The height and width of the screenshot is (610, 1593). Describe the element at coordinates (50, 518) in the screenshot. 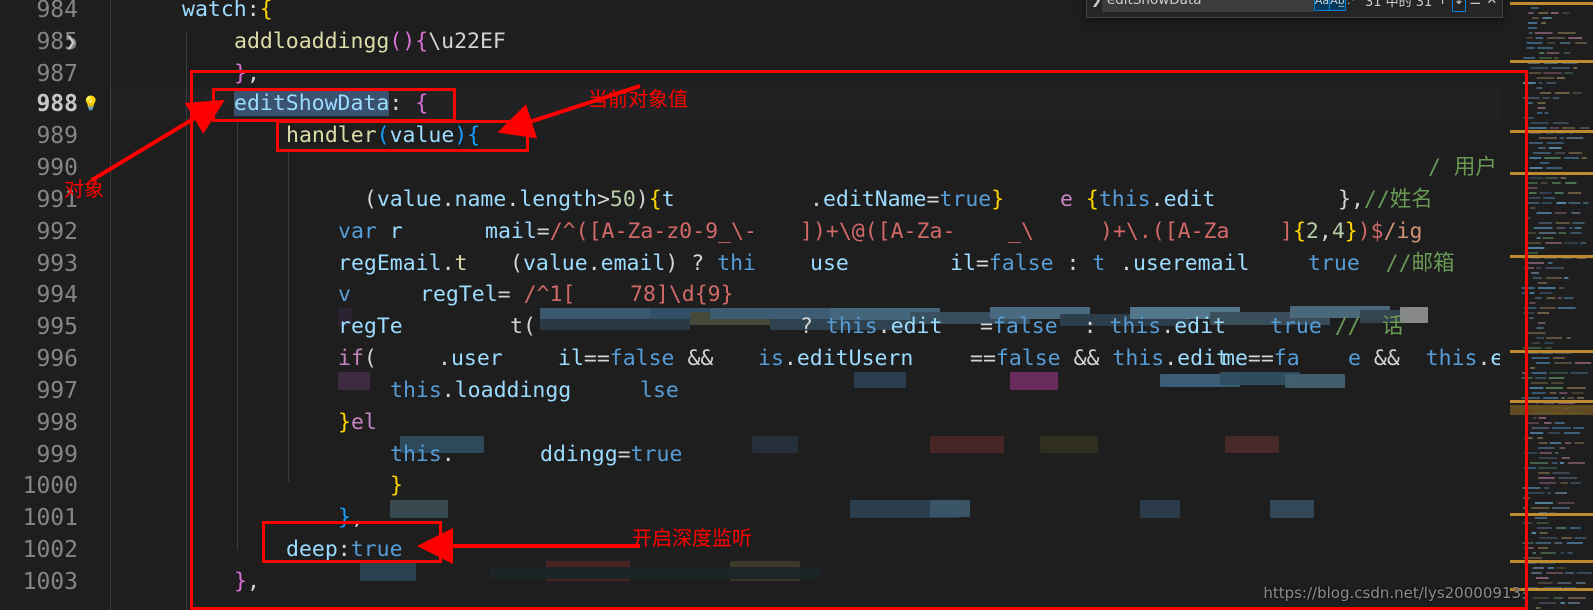

I see `line-number: 1001` at that location.